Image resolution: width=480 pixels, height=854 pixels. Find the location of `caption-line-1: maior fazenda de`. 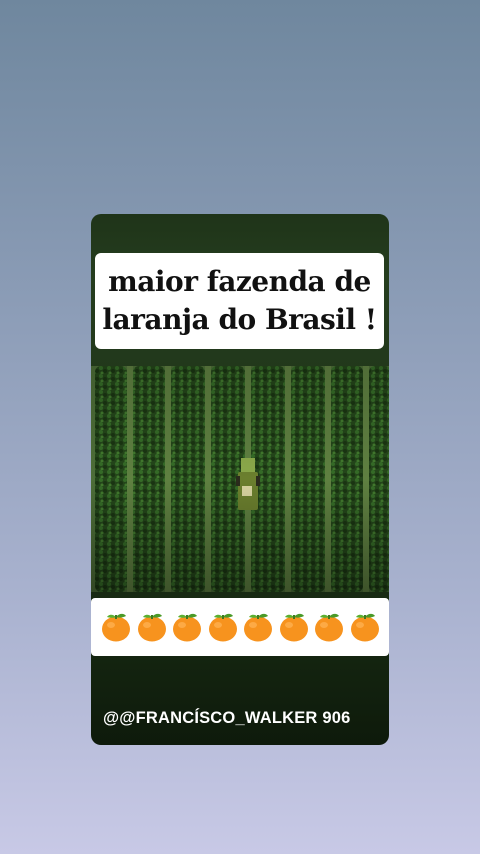

caption-line-1: maior fazenda de is located at coordinates (239, 281).